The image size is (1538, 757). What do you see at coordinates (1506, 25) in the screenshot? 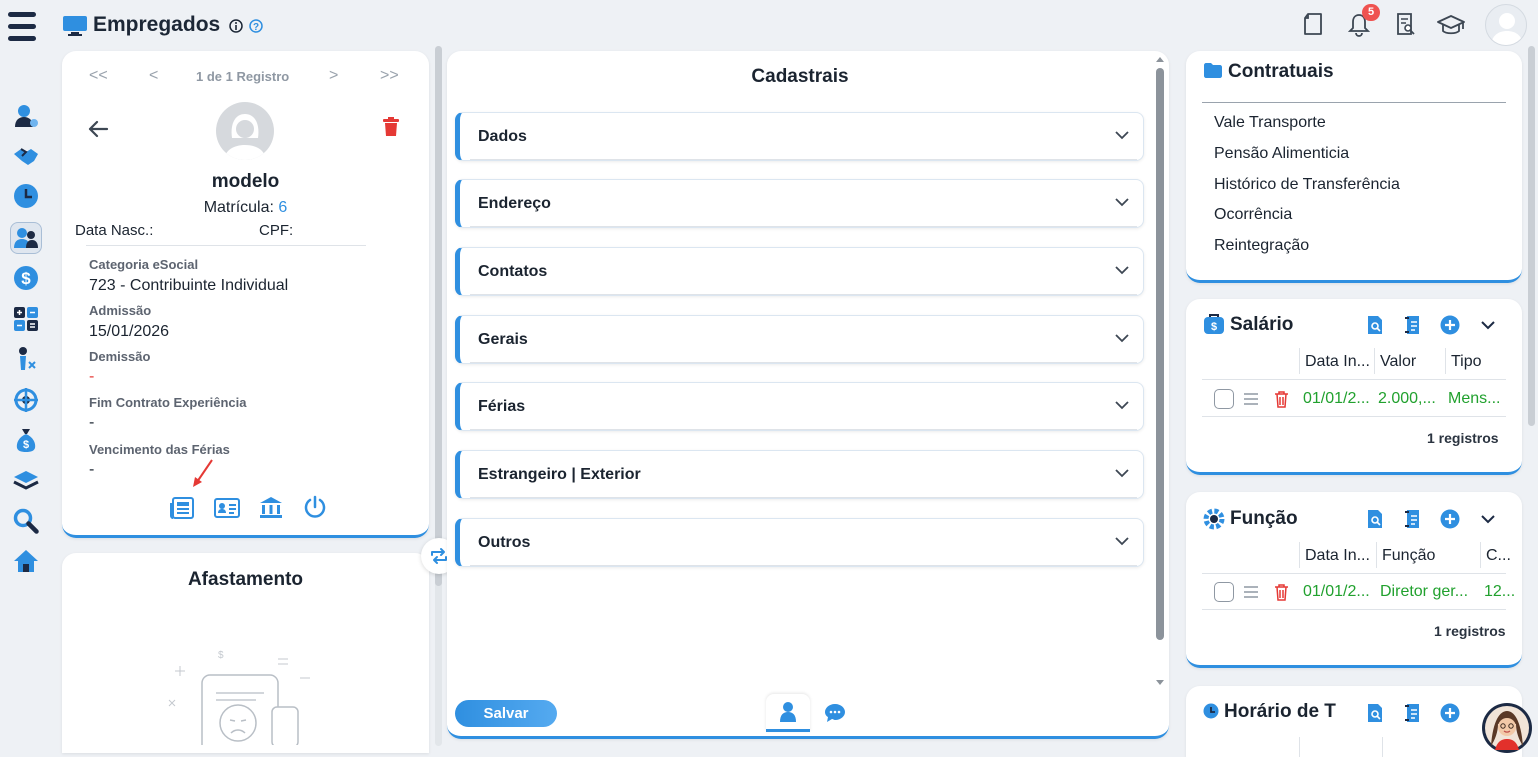
I see `user-avatar` at bounding box center [1506, 25].